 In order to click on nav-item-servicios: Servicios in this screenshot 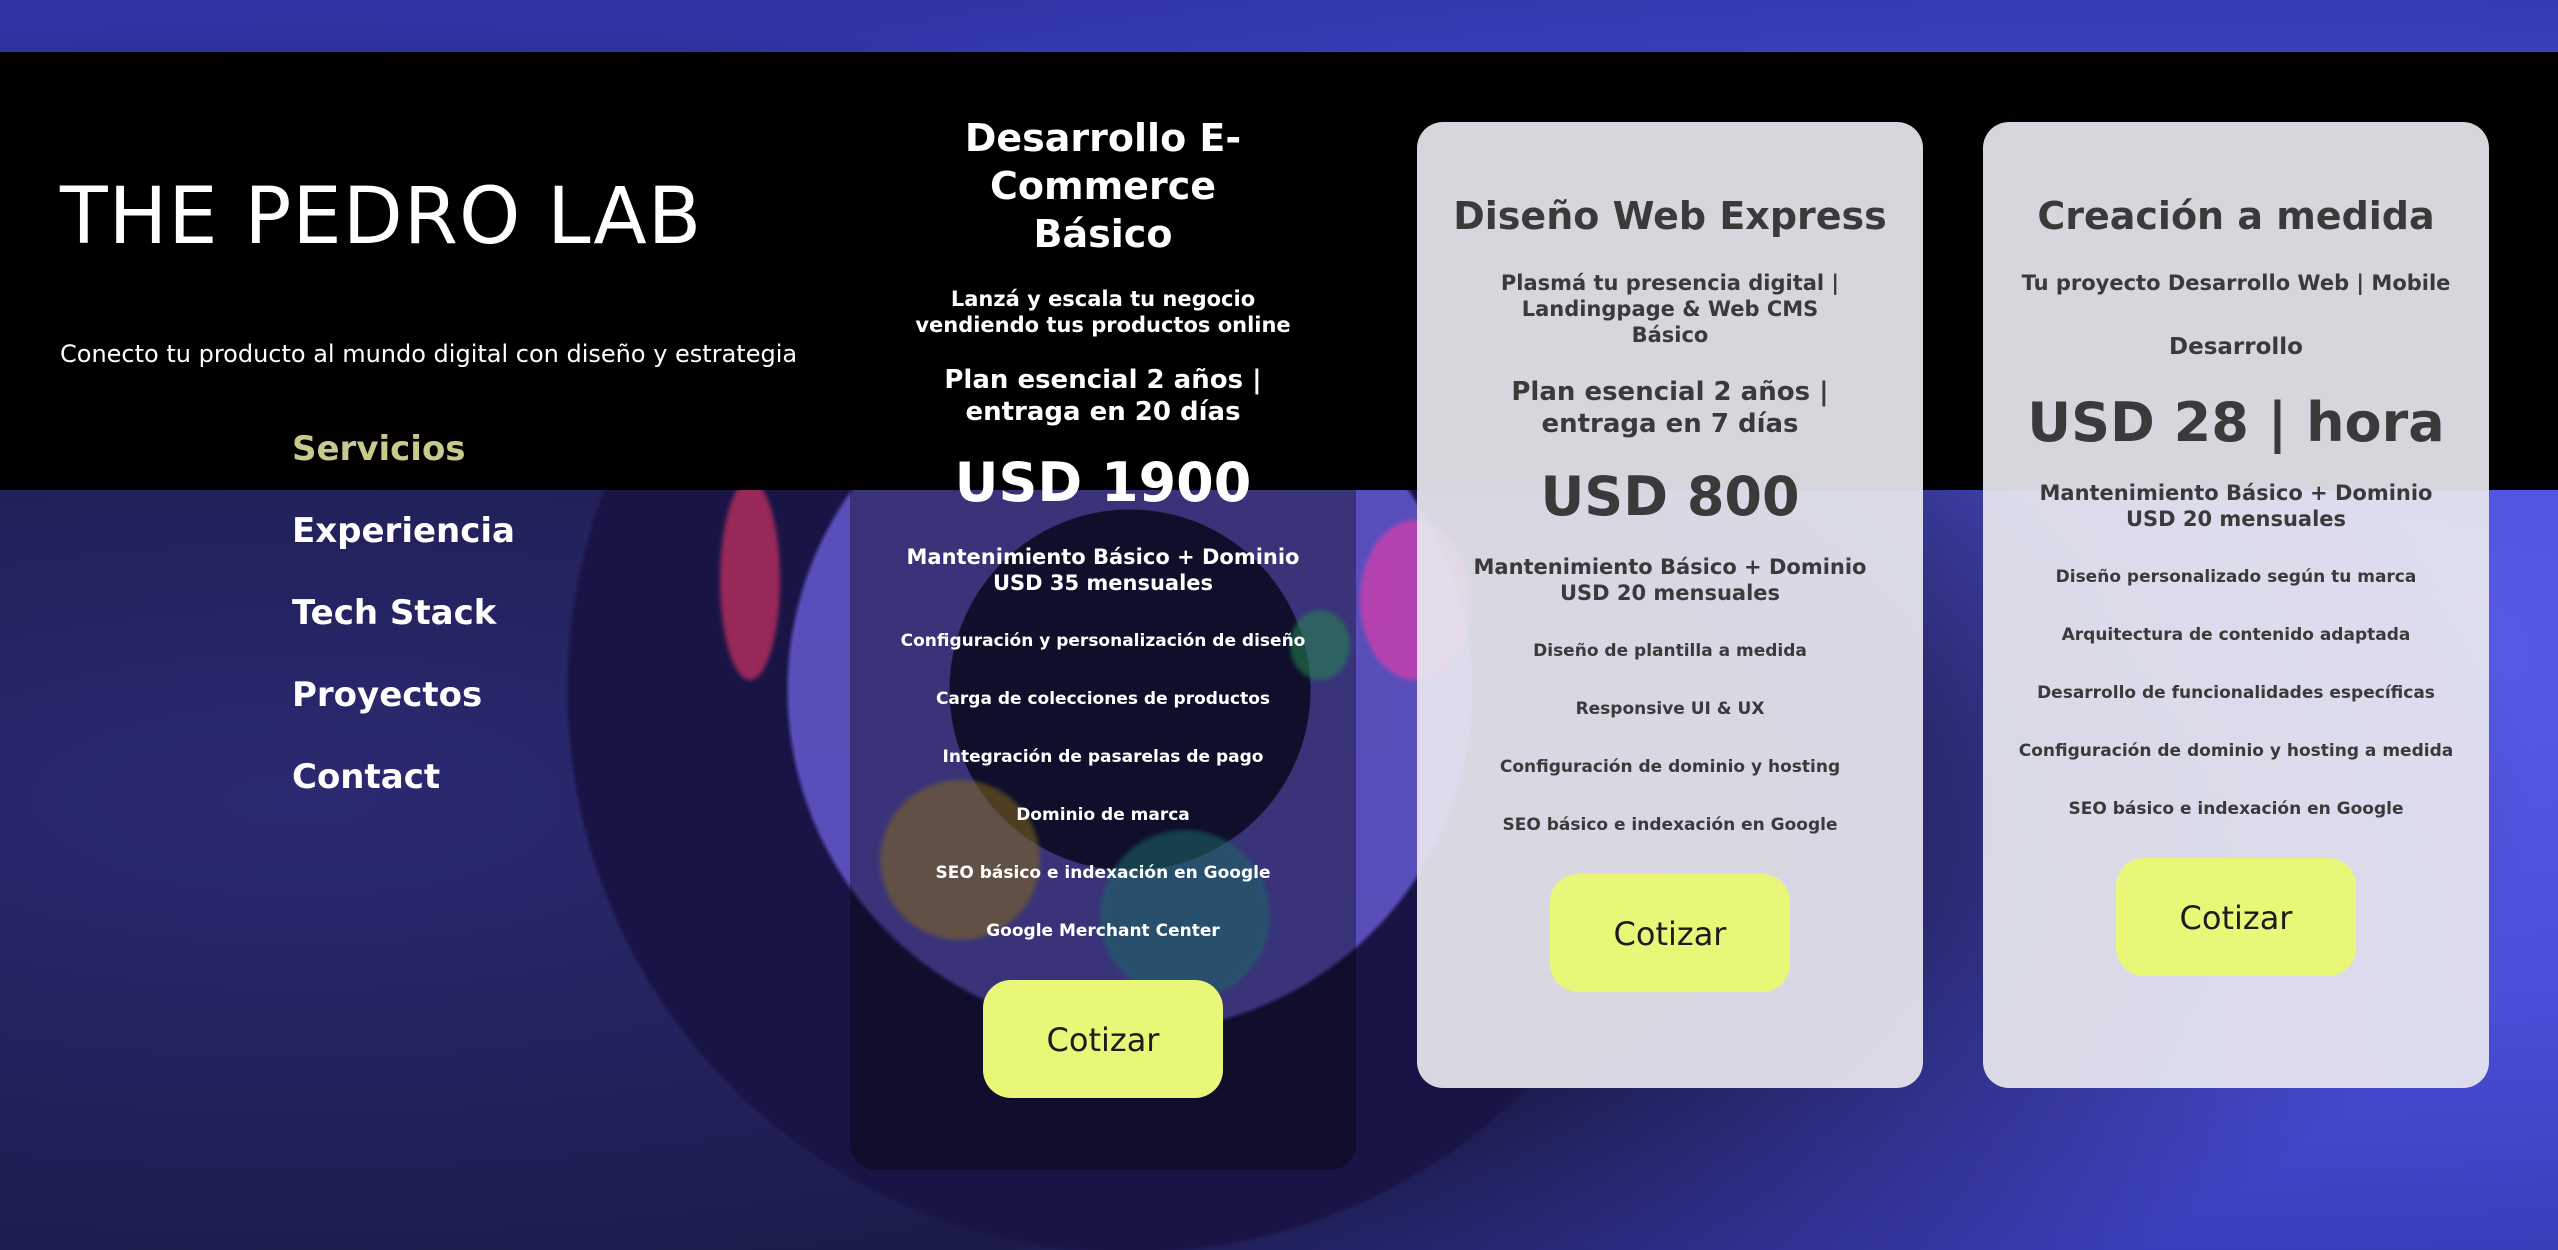, I will do `click(403, 449)`.